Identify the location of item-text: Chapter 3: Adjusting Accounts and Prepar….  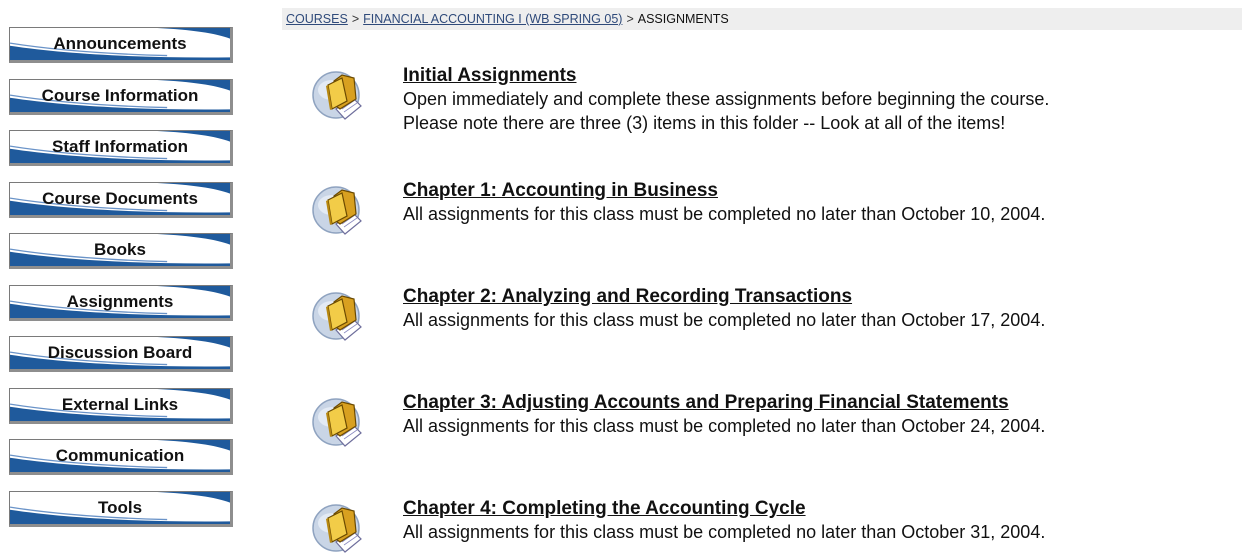
(823, 413).